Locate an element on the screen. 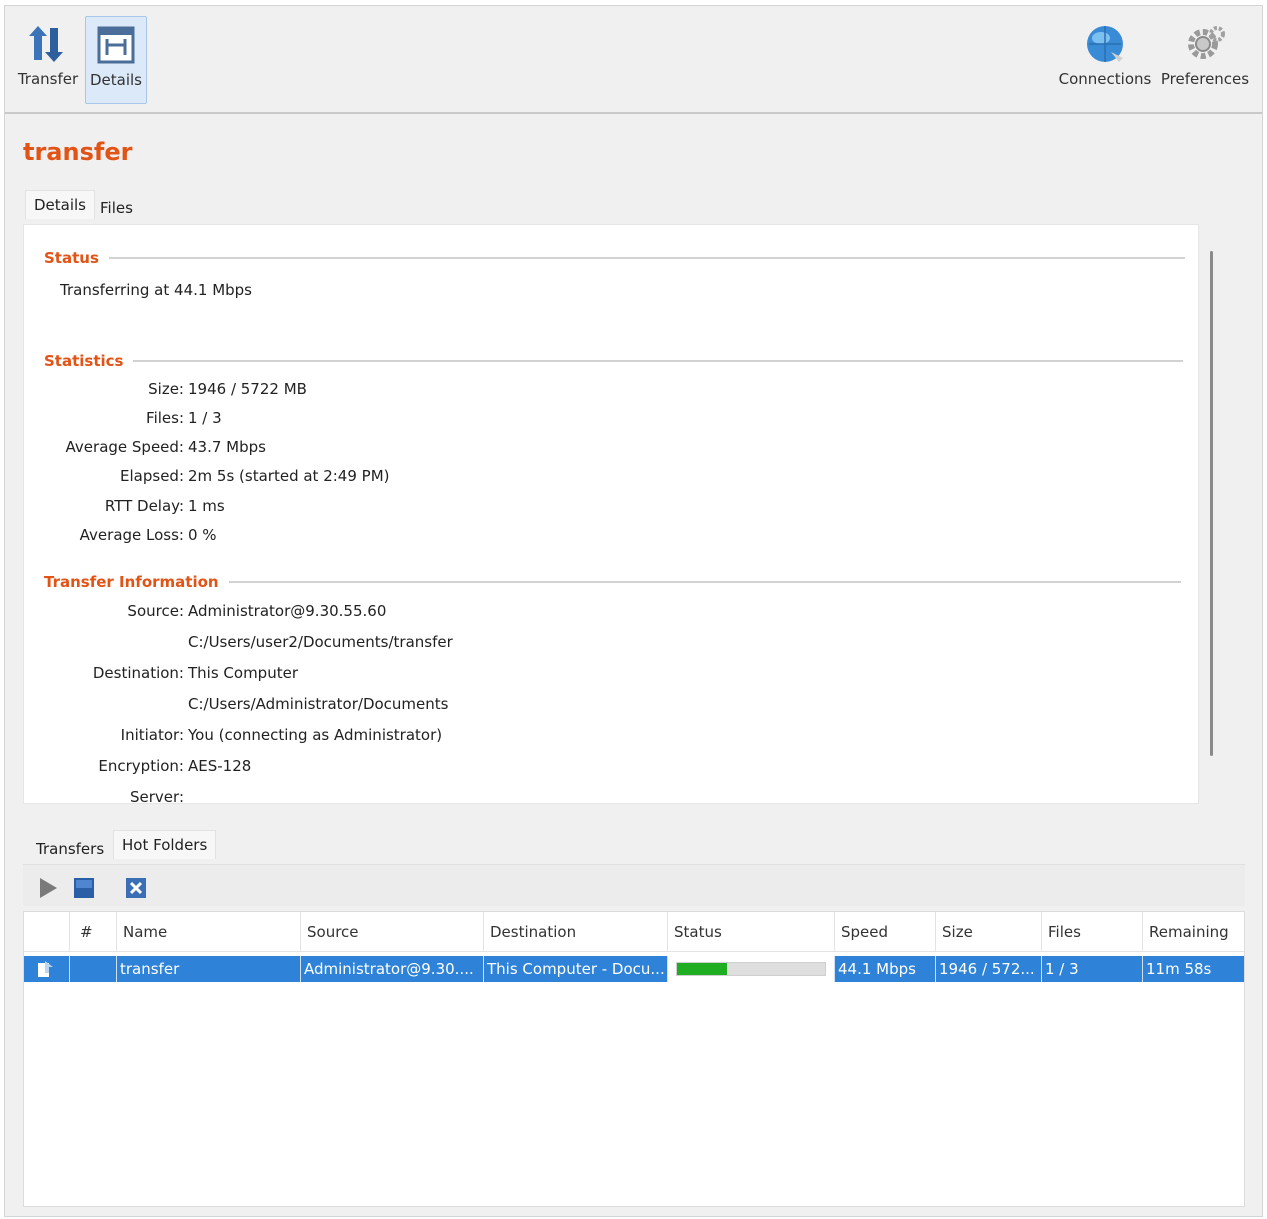 This screenshot has height=1219, width=1267. info-row-source-path: C:/Users/user2/Documents/transfer is located at coordinates (474, 647).